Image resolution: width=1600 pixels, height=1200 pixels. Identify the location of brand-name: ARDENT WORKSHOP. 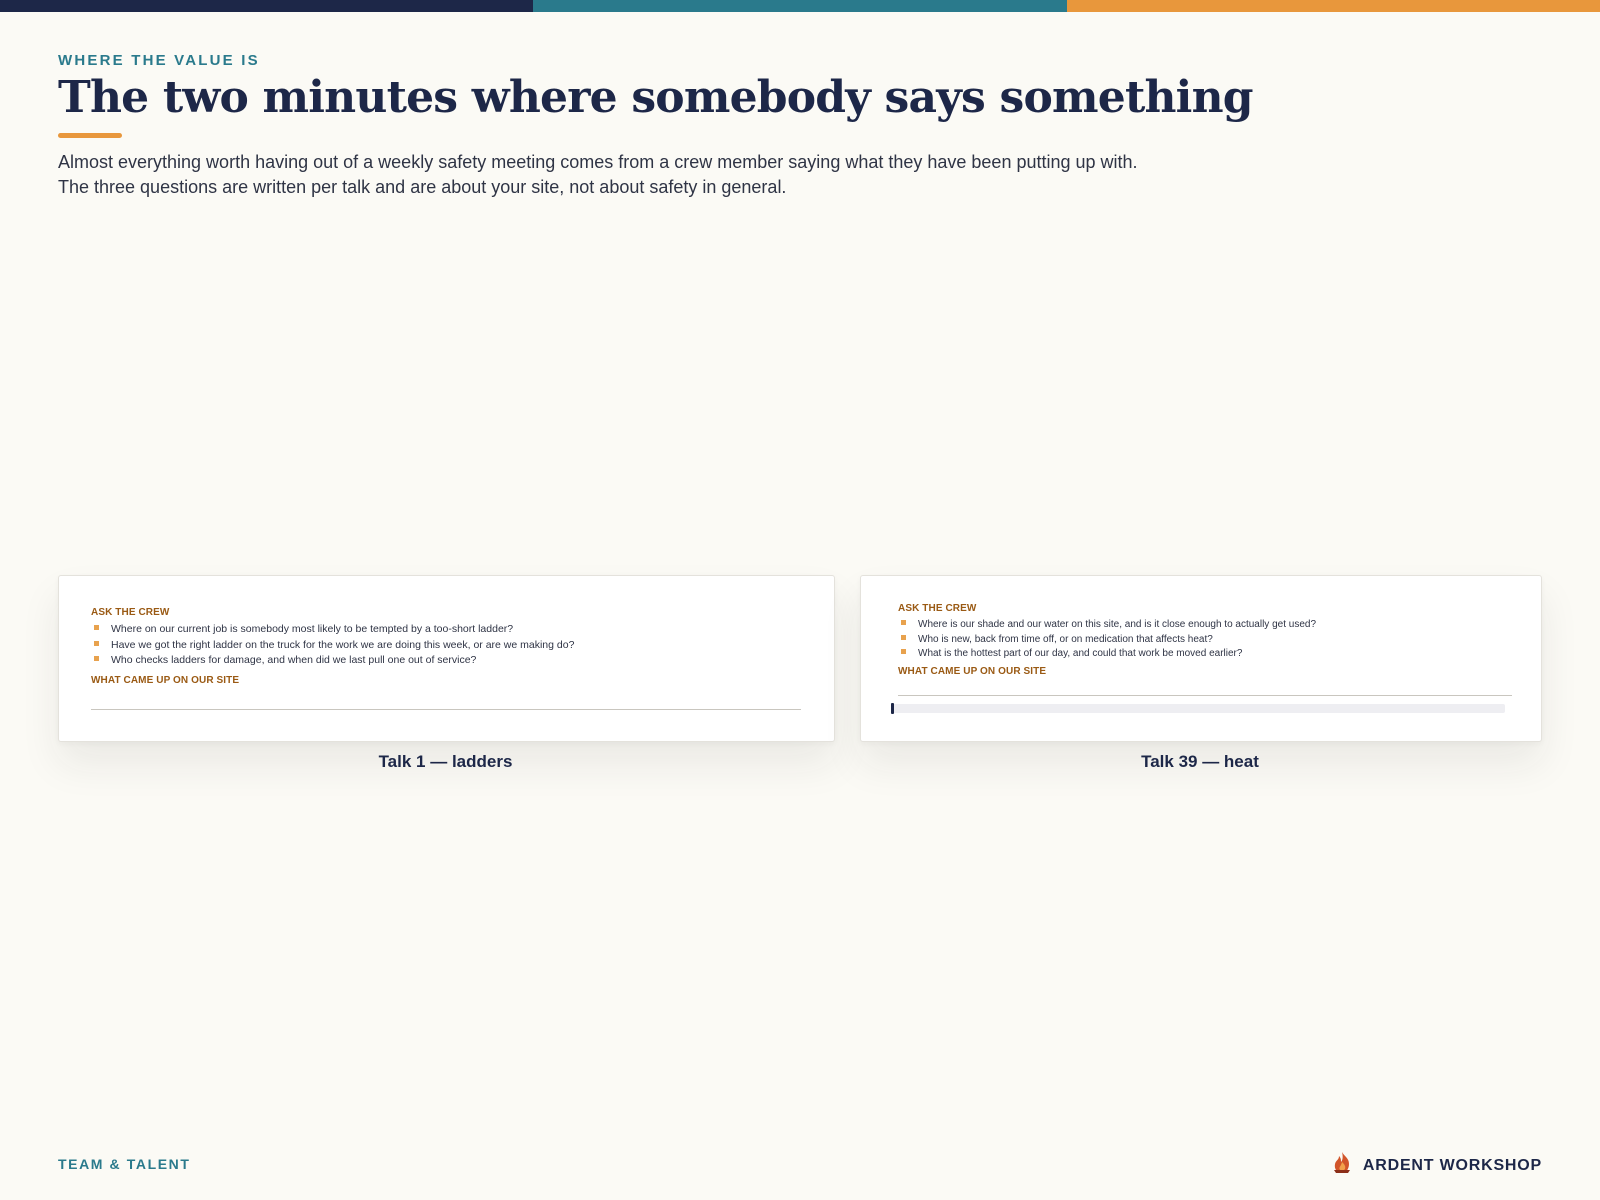
(1452, 1165).